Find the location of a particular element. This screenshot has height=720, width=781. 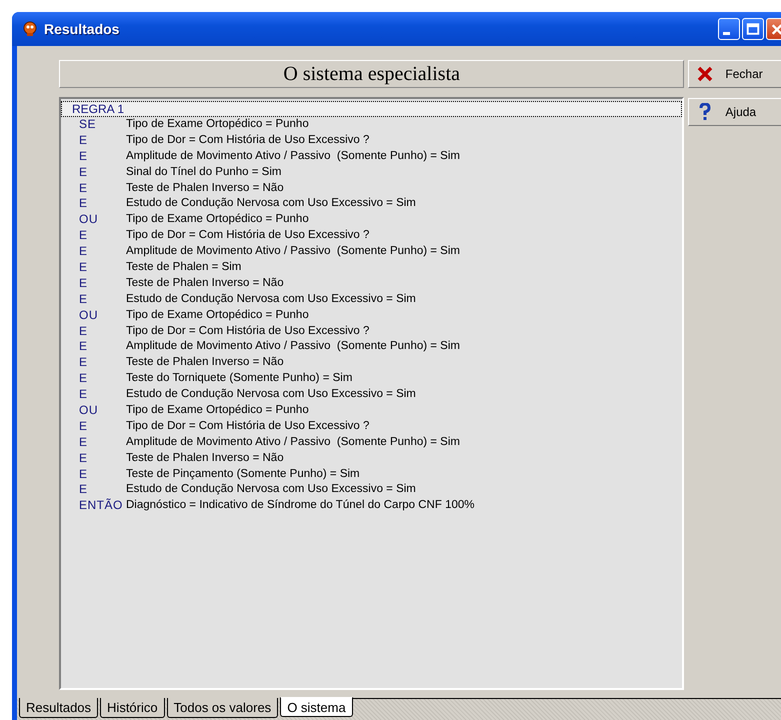

rule-condition: Teste de Phalen = Sim is located at coordinates (184, 268).